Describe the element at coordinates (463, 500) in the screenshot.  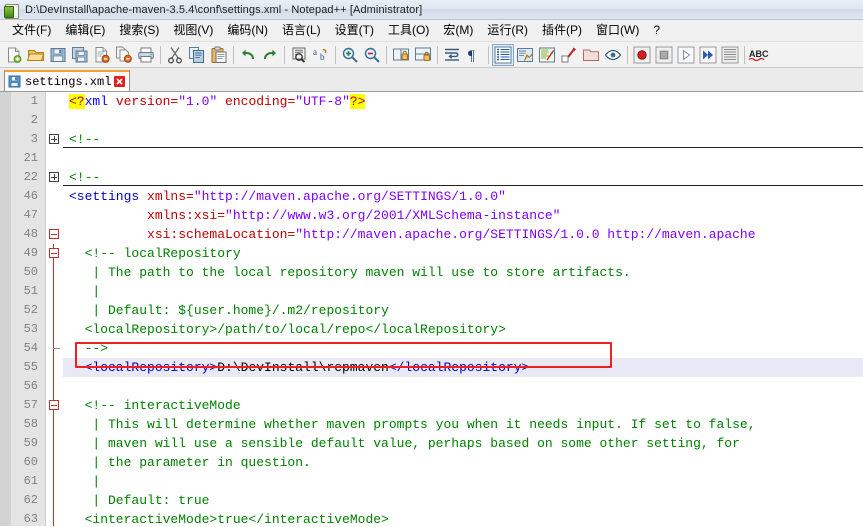
I see `code-text: | Default: true` at that location.